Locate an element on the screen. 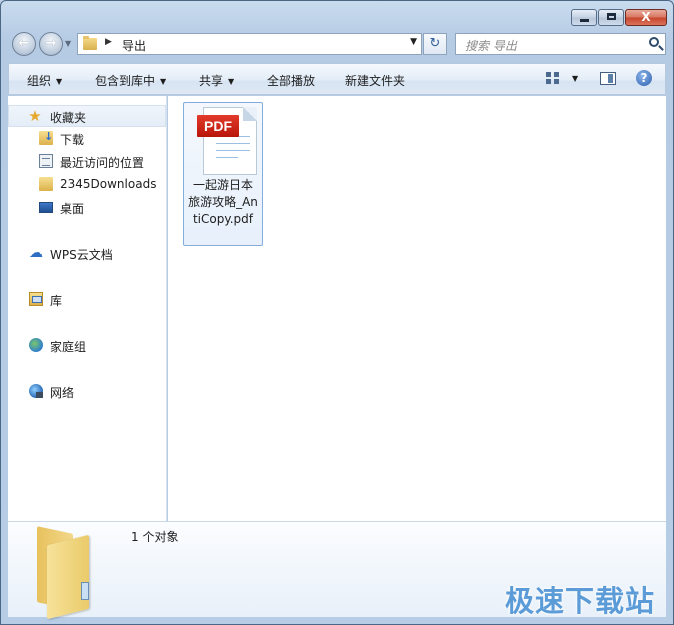 Image resolution: width=674 pixels, height=625 pixels. organize-label: 组织 is located at coordinates (39, 81).